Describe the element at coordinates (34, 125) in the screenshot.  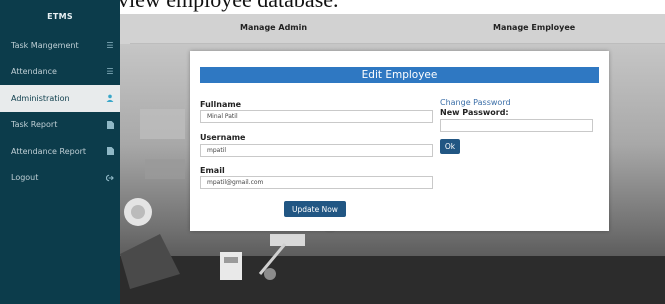
I see `sidebar-item-label: Task Report` at that location.